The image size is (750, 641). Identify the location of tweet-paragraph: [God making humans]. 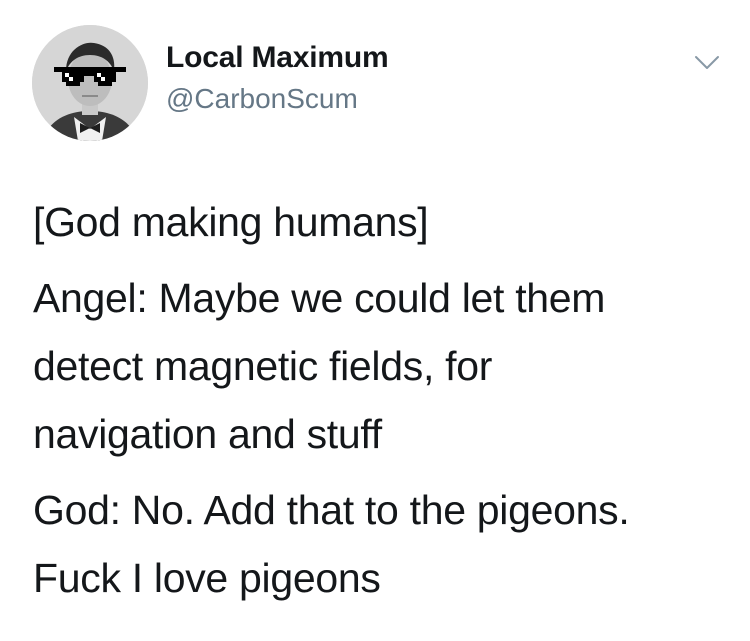
(383, 222).